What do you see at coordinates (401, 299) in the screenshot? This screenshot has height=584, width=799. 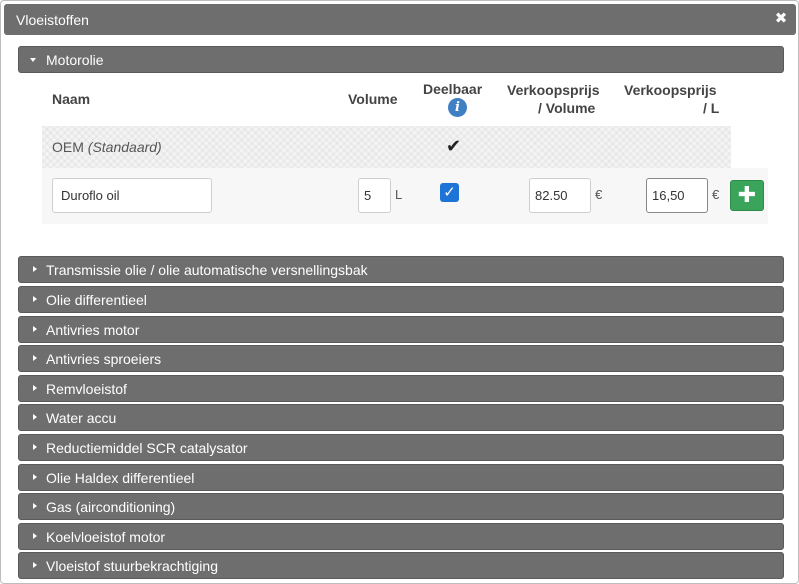 I see `section-olie-differentieel: Olie differentieel` at bounding box center [401, 299].